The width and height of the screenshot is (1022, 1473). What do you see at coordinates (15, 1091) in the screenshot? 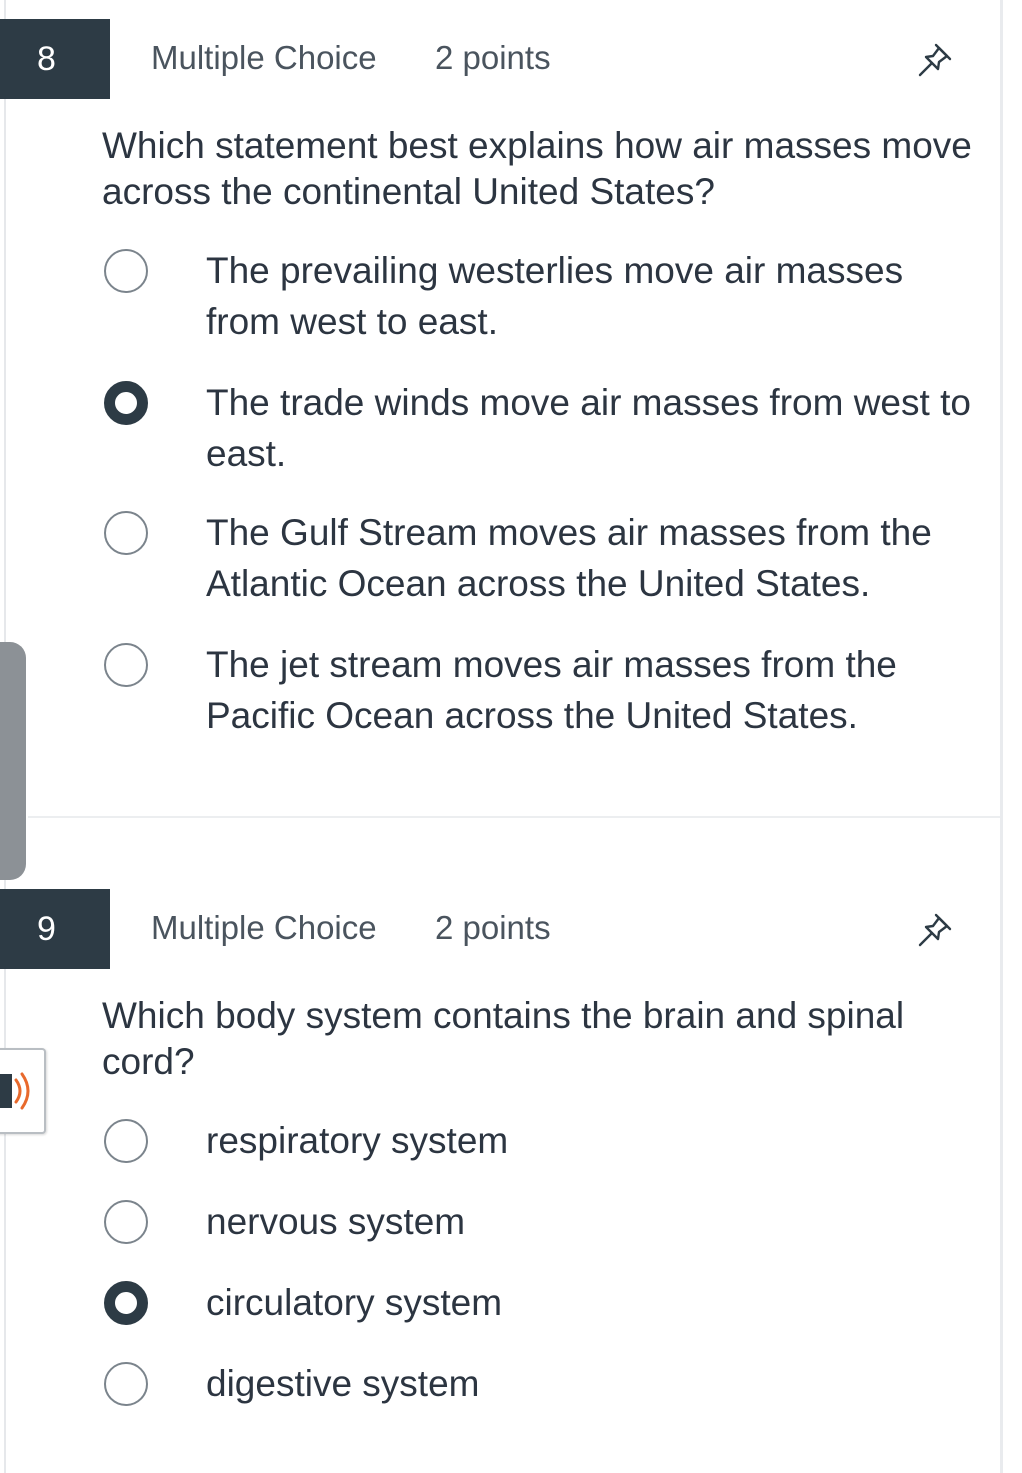
I see `speaker-icon` at bounding box center [15, 1091].